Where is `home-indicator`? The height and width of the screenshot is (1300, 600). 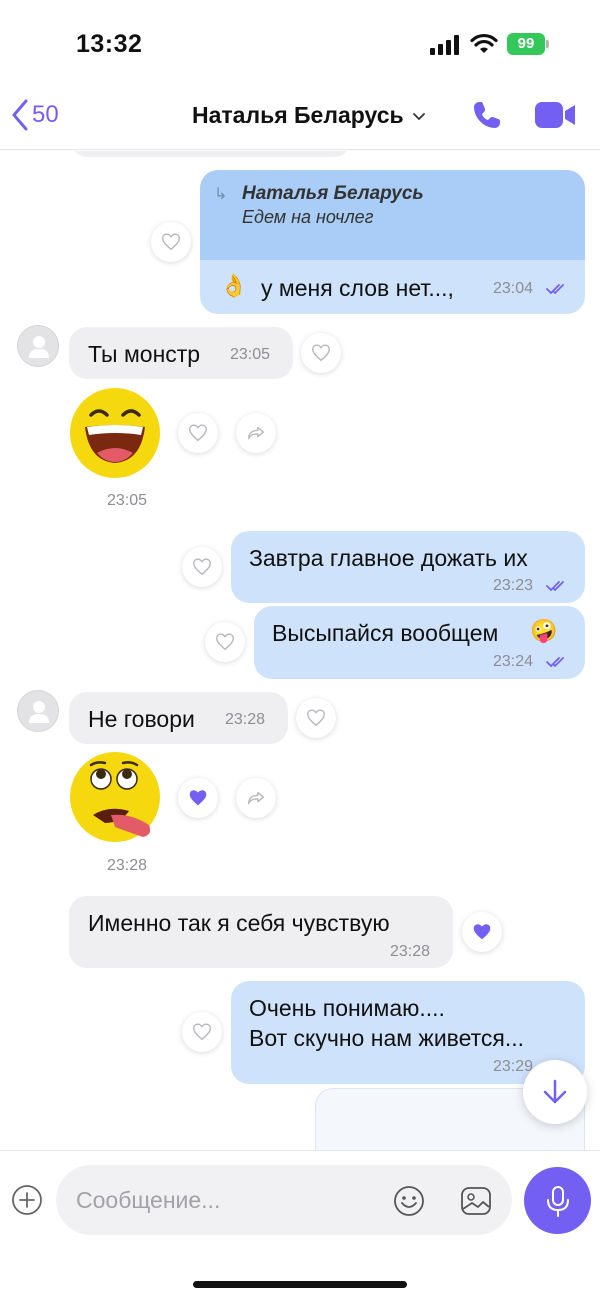
home-indicator is located at coordinates (300, 1284).